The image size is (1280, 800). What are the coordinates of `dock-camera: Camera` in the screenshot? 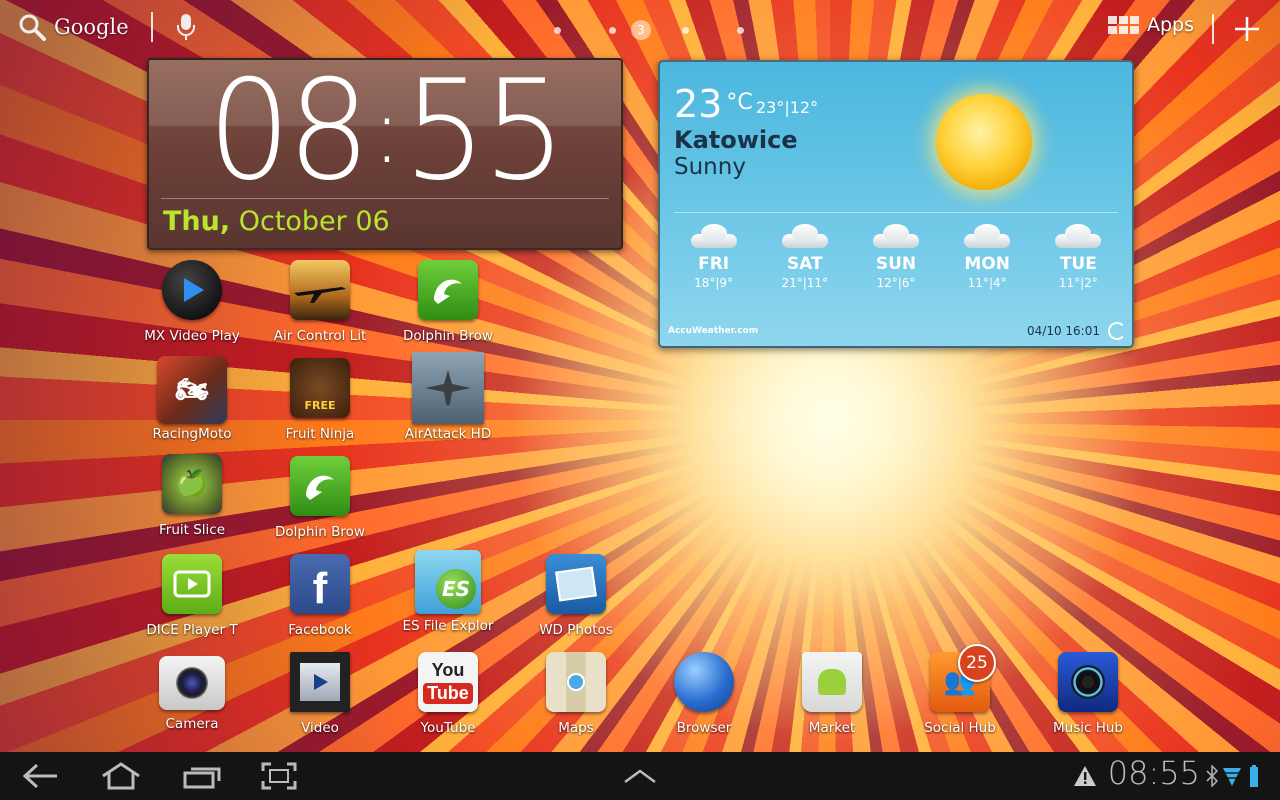 It's located at (192, 692).